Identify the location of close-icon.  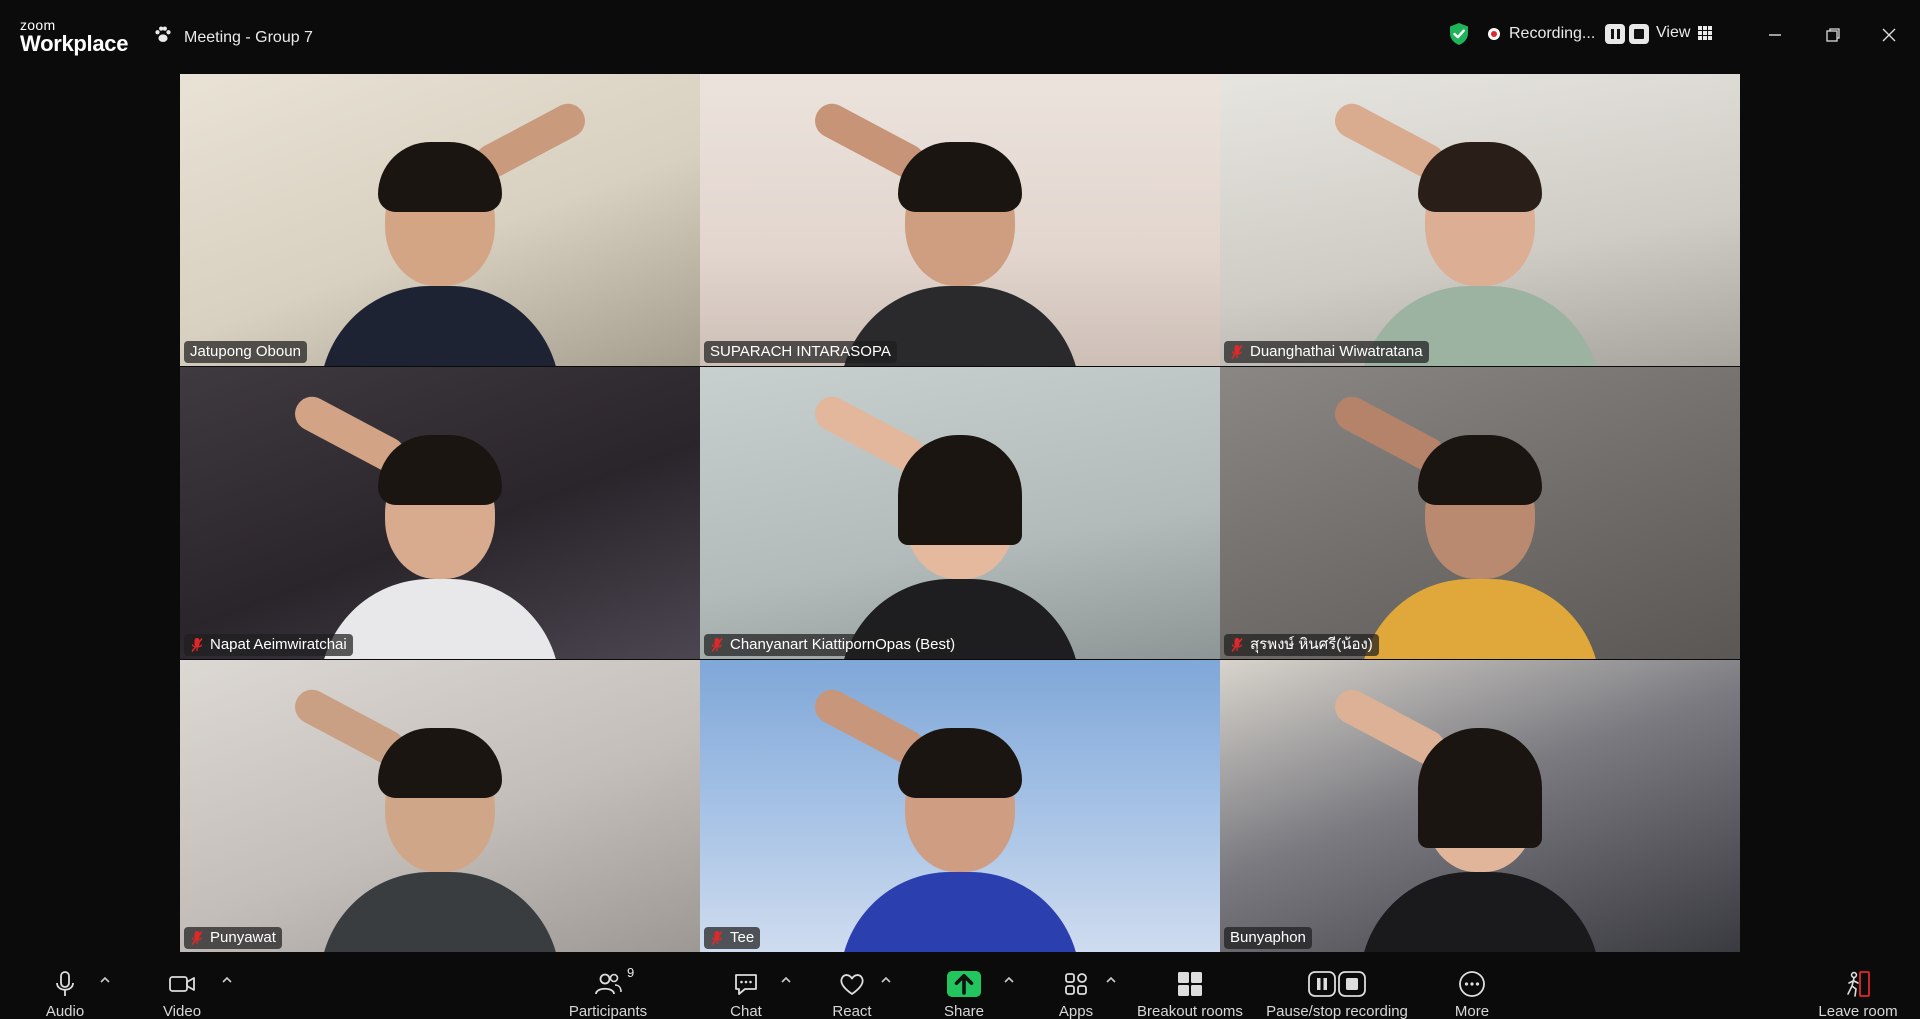
(1889, 35).